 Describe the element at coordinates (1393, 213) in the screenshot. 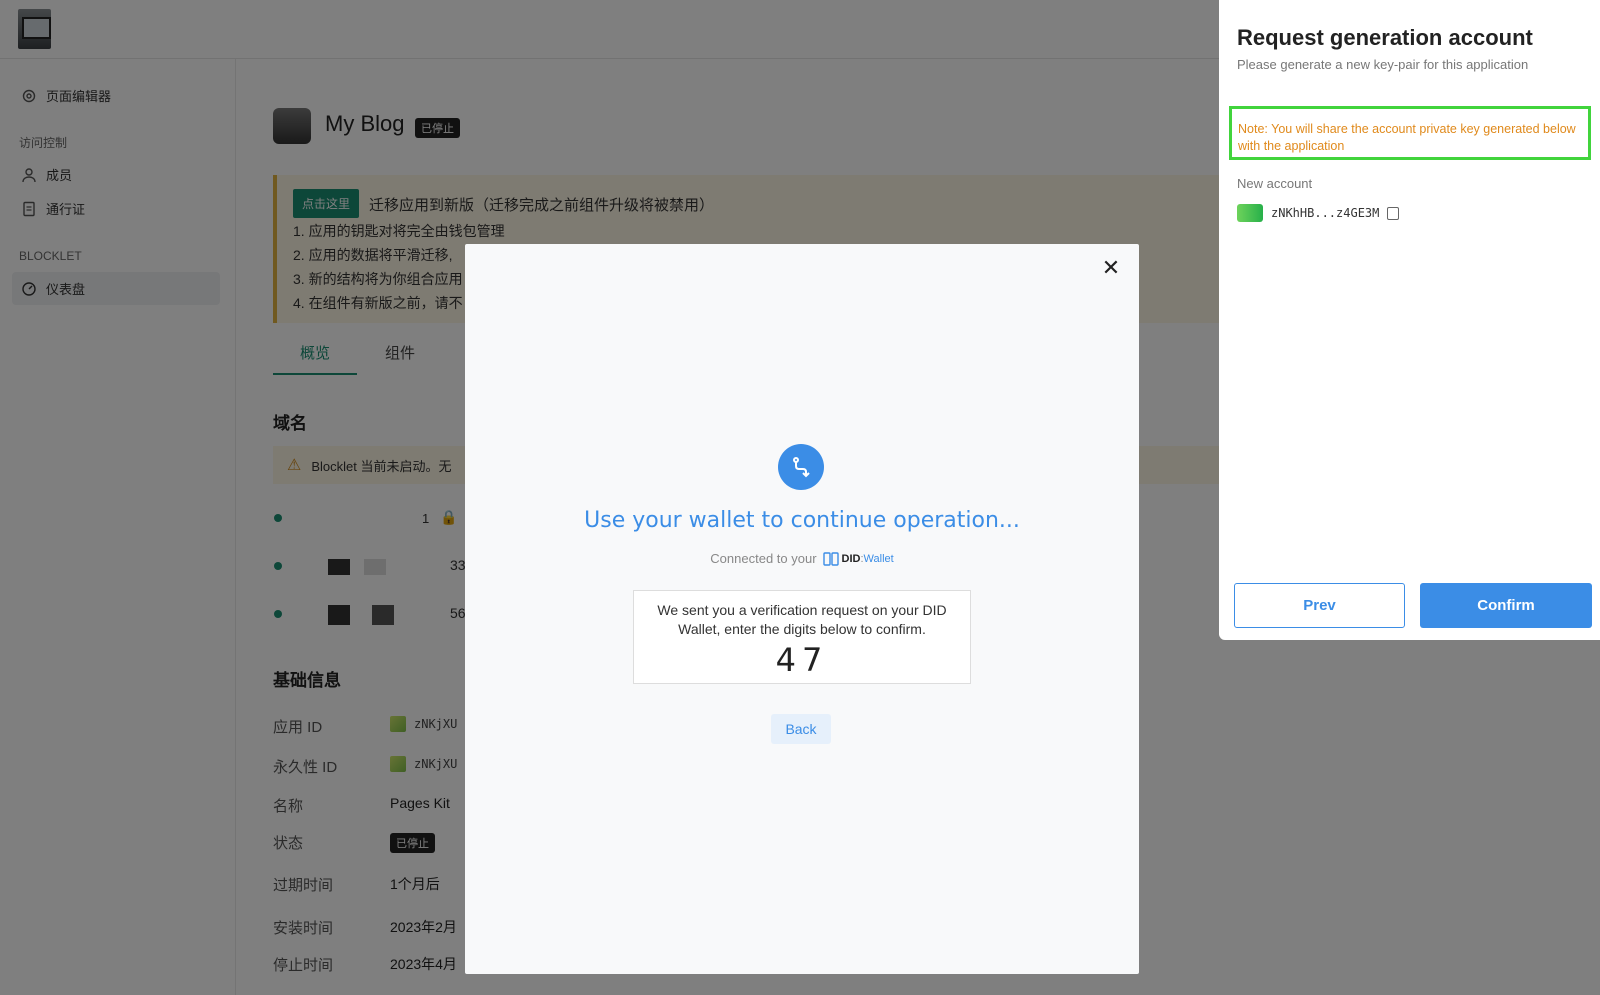

I see `copy-icon` at that location.